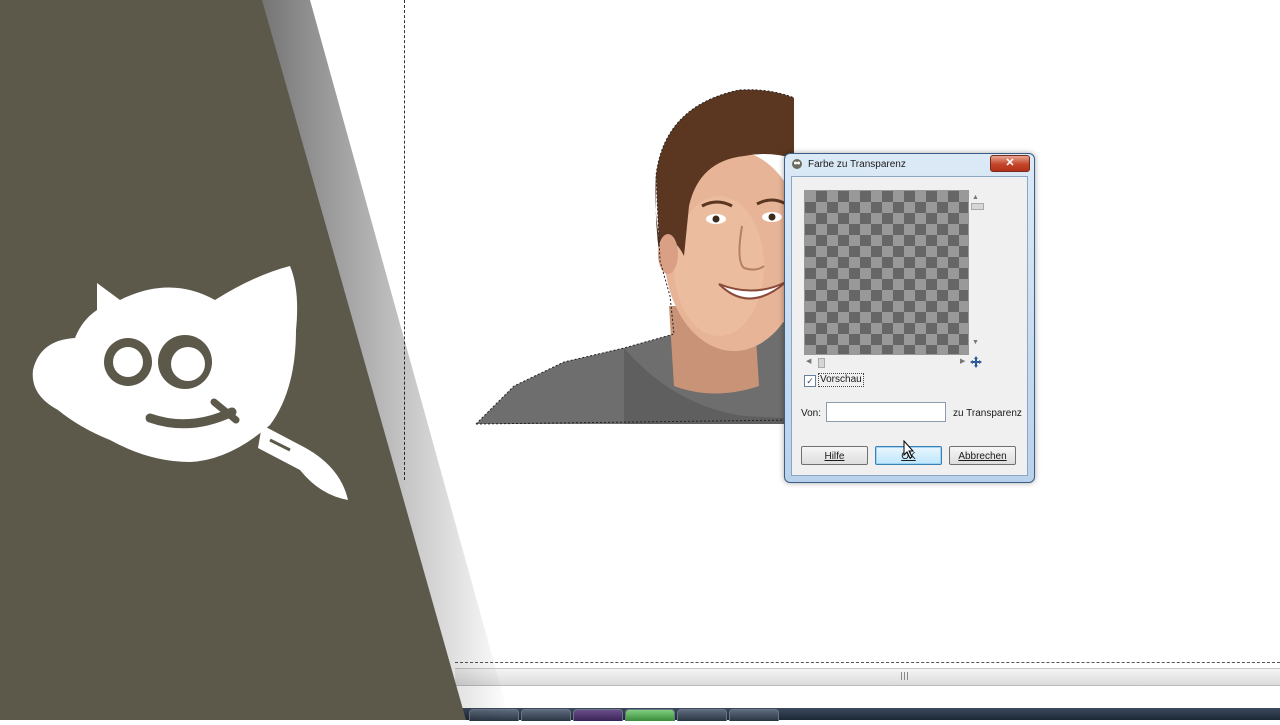 The image size is (1280, 725). Describe the element at coordinates (975, 197) in the screenshot. I see `scroll-up-arrow-icon: ▲` at that location.